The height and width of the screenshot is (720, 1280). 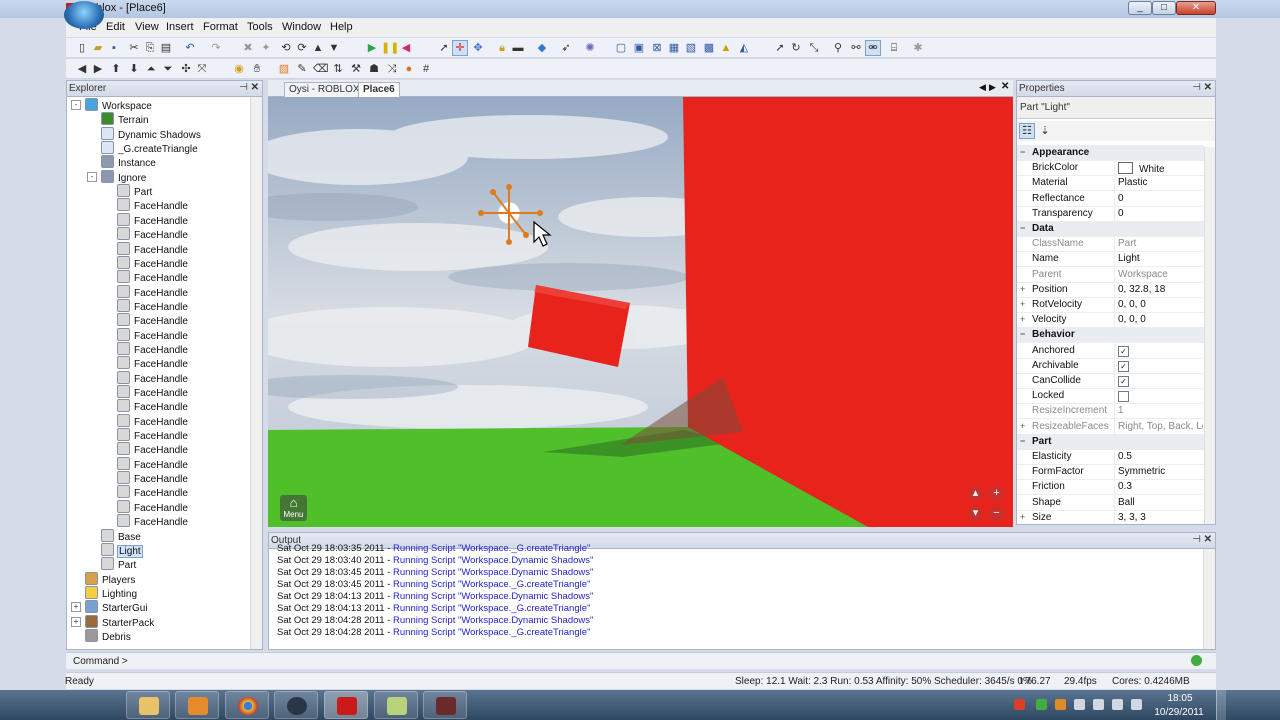 I want to click on menu-format: Format, so click(x=220, y=27).